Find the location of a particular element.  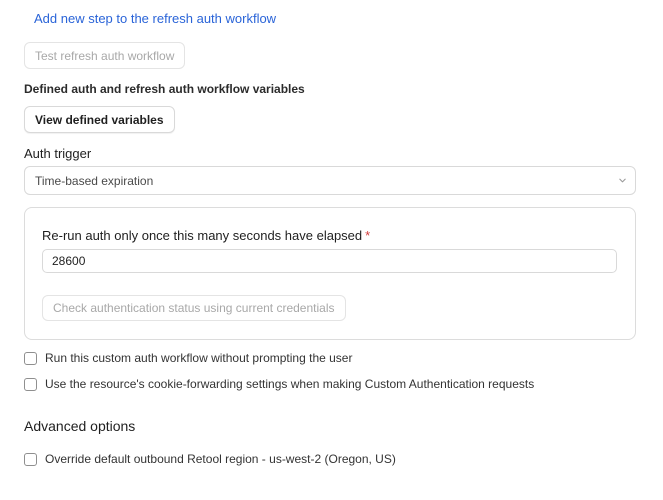

override-region-checkbox is located at coordinates (30, 459).